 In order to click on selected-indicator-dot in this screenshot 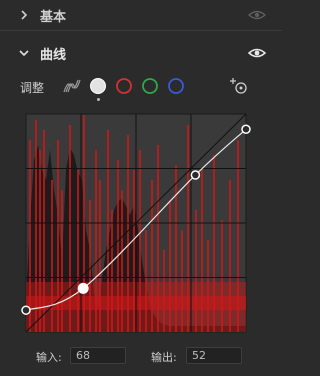, I will do `click(98, 99)`.